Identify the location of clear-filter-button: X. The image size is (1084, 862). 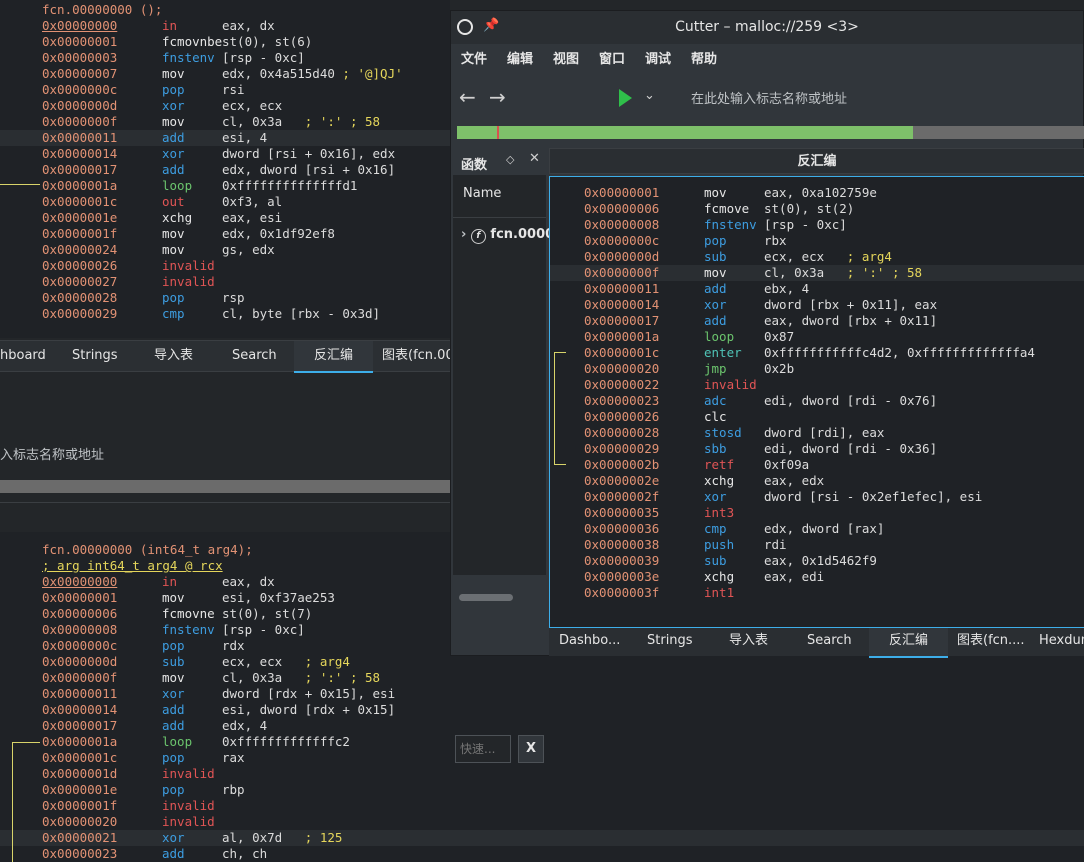
(531, 749).